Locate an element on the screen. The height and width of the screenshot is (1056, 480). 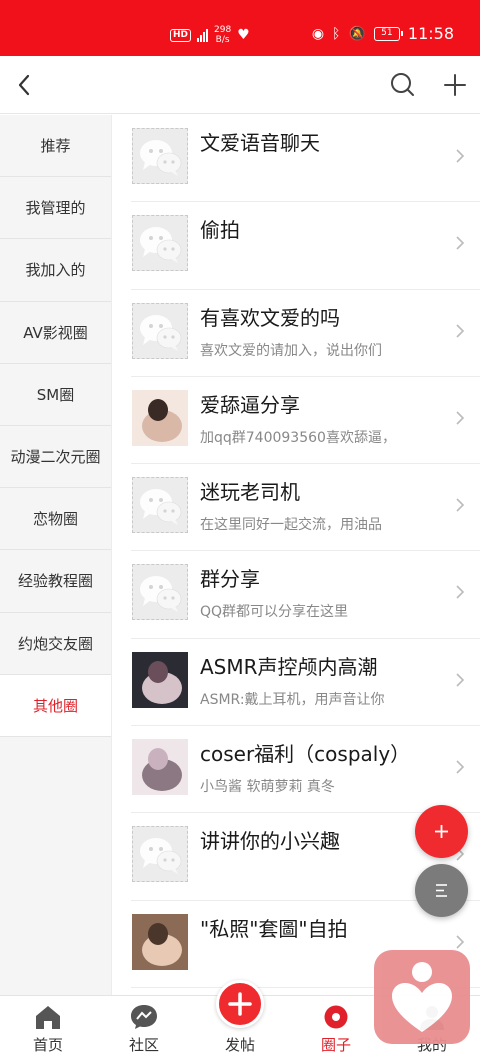
floating-heart-app-badge is located at coordinates (422, 997).